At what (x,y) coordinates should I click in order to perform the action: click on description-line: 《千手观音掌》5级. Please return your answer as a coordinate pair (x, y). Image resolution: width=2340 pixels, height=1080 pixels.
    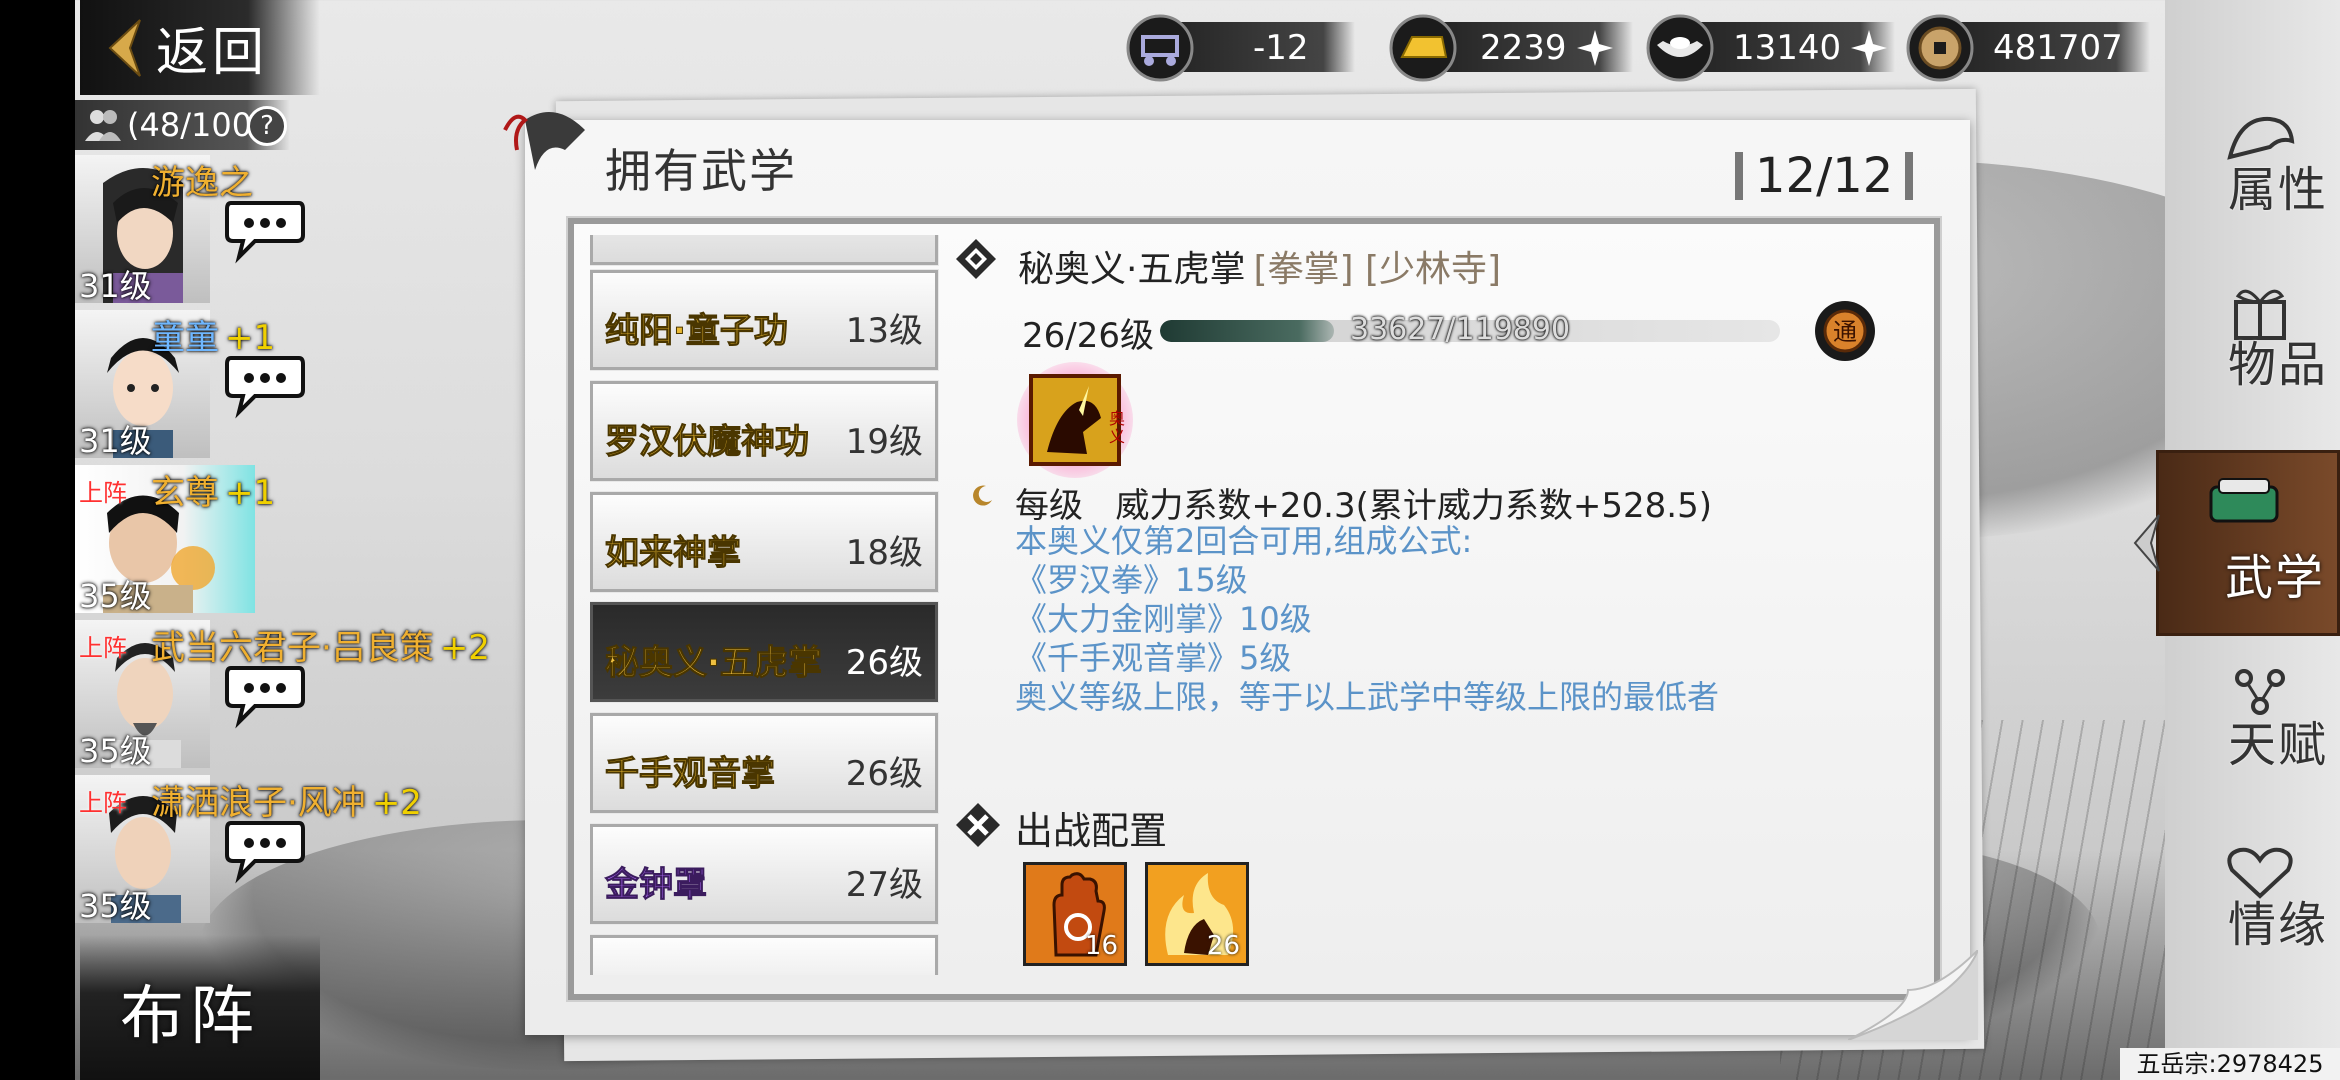
    Looking at the image, I should click on (1153, 658).